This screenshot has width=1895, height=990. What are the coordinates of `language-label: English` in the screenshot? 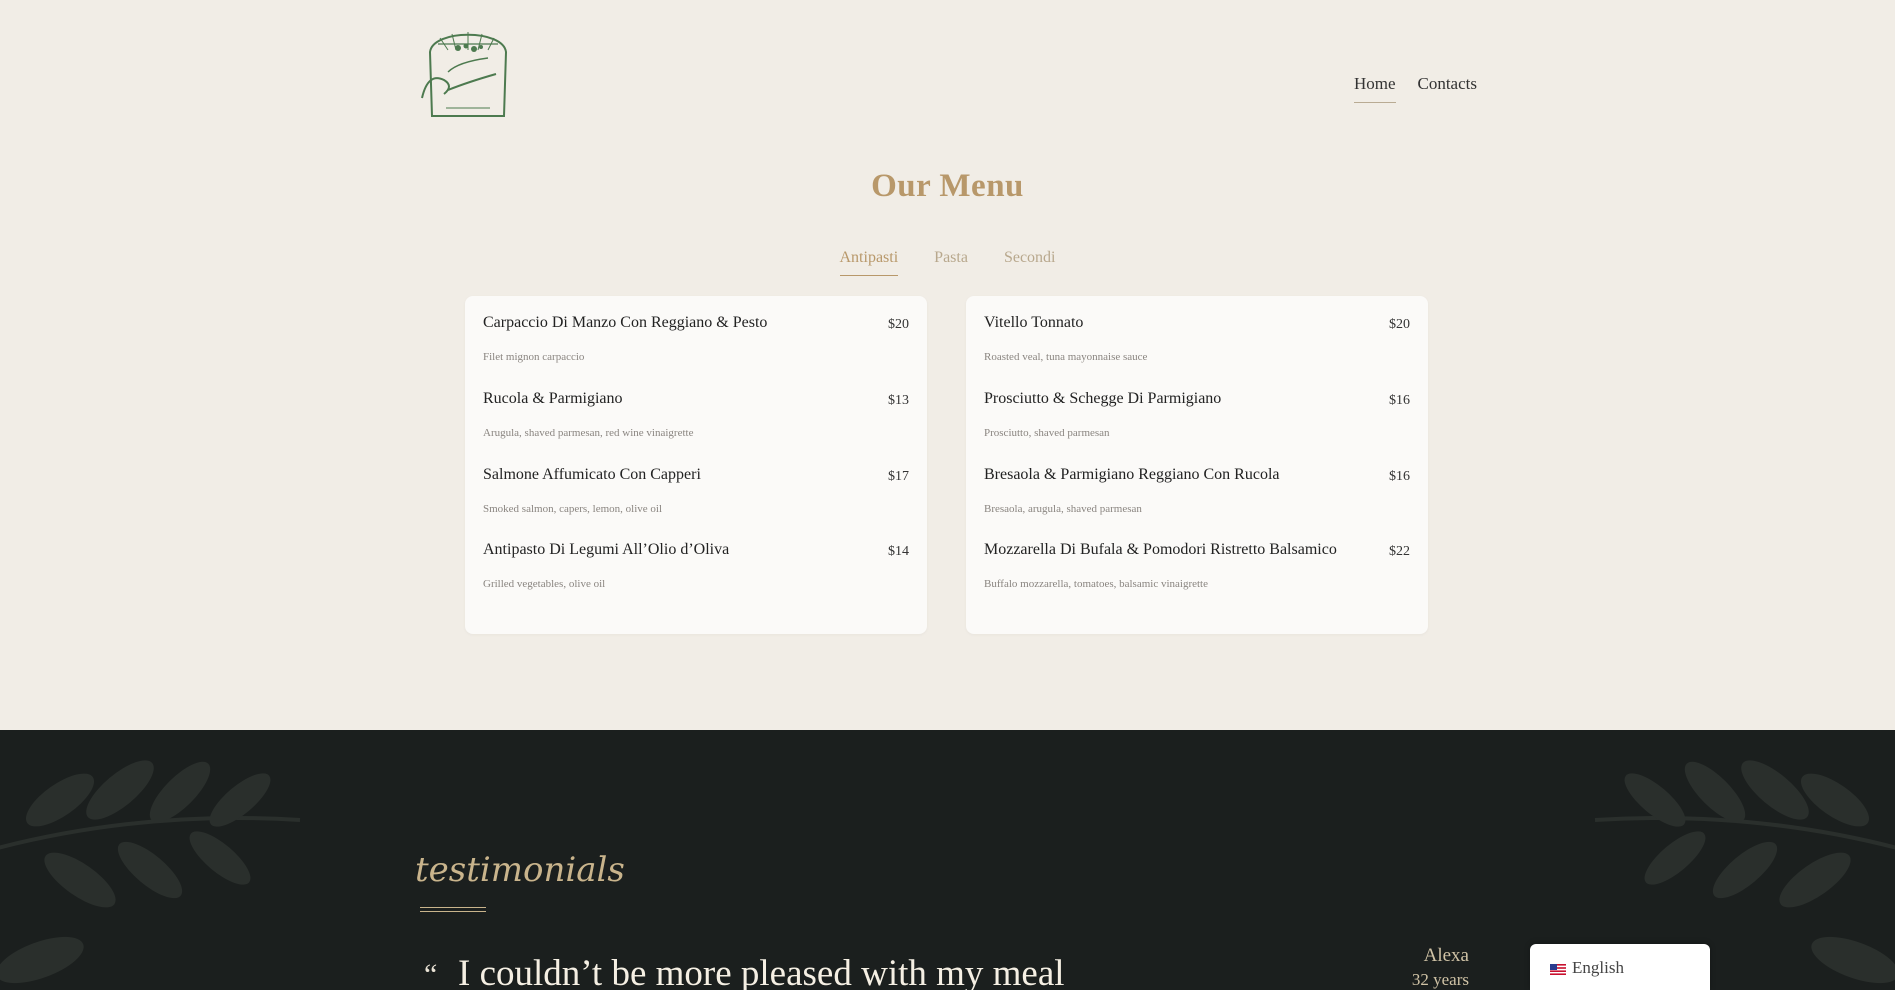 It's located at (1598, 967).